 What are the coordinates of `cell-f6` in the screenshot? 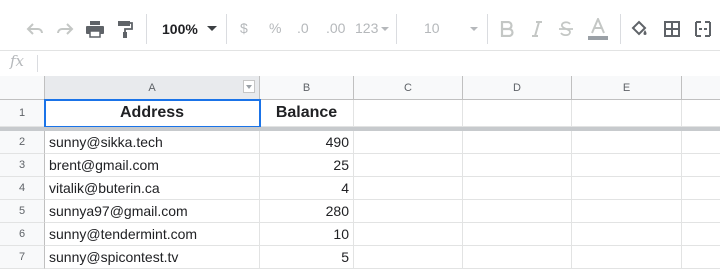 It's located at (701, 234).